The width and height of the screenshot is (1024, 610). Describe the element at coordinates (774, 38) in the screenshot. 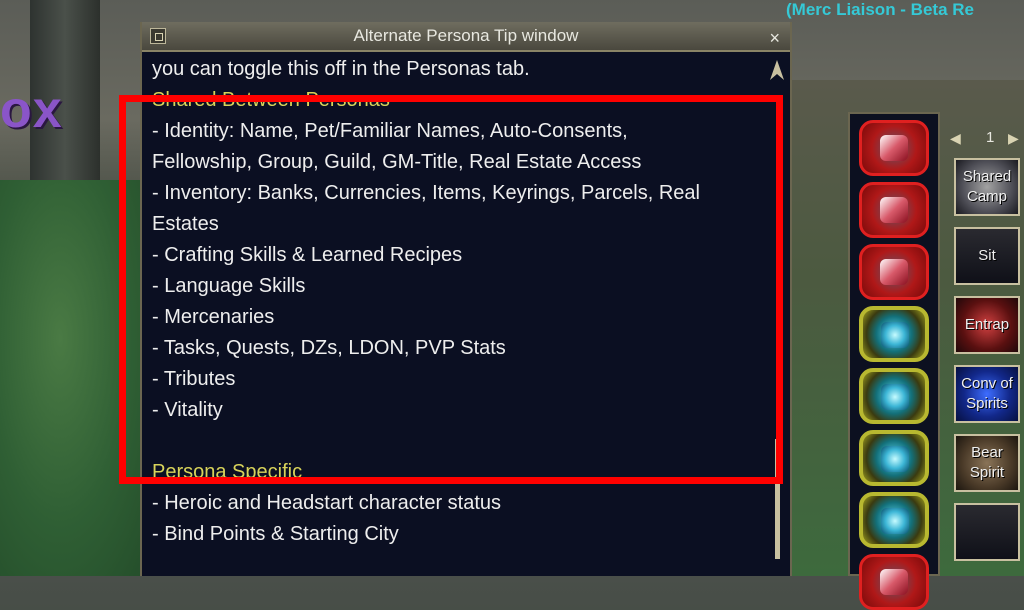

I see `close-icon: ×` at that location.